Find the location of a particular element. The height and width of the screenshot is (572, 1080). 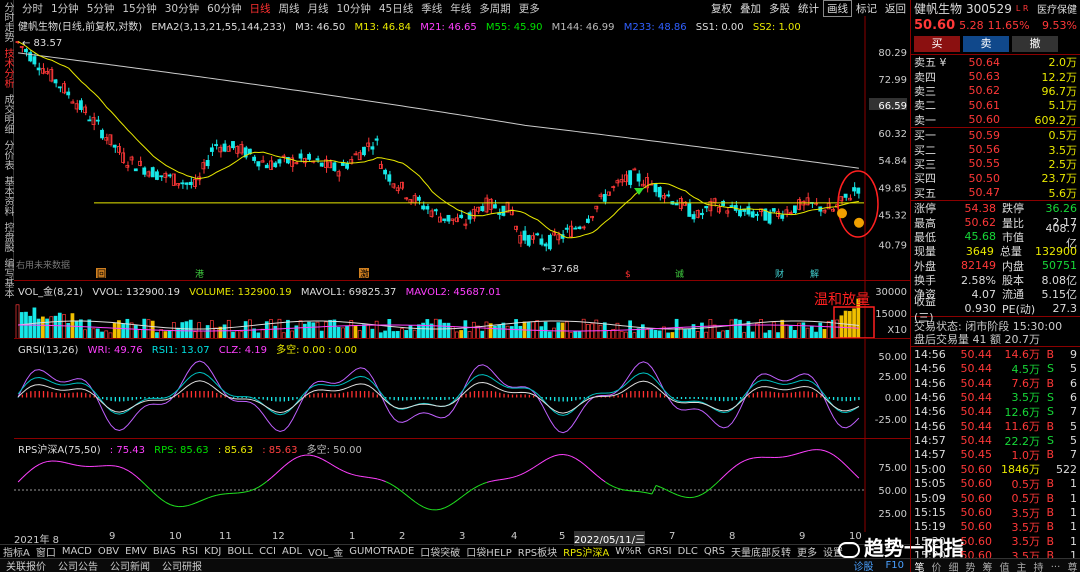

indicator-tab: MACD is located at coordinates (77, 551).